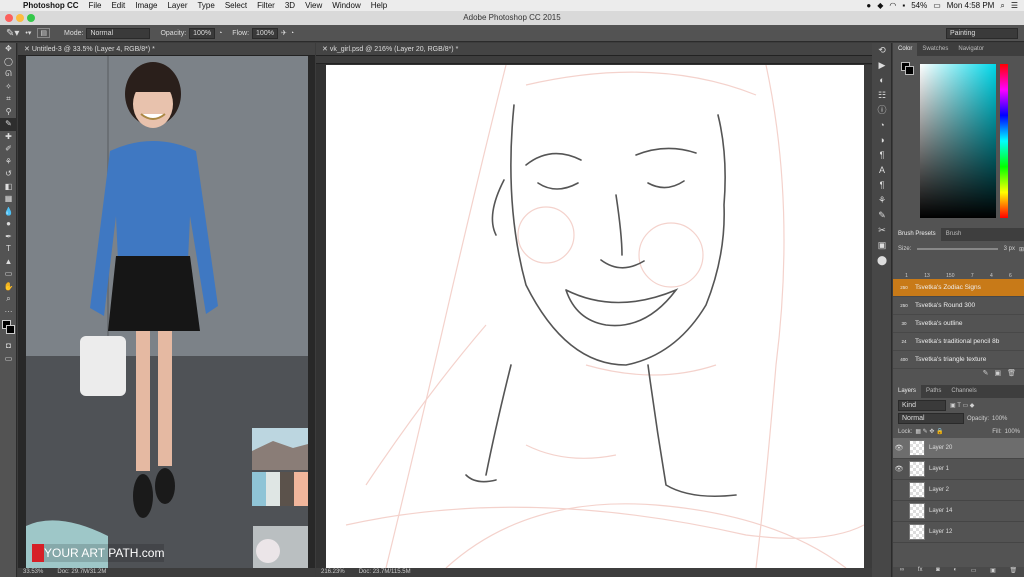 Image resolution: width=1024 pixels, height=577 pixels. Describe the element at coordinates (882, 50) in the screenshot. I see `history-panel-icon: ⟲` at that location.